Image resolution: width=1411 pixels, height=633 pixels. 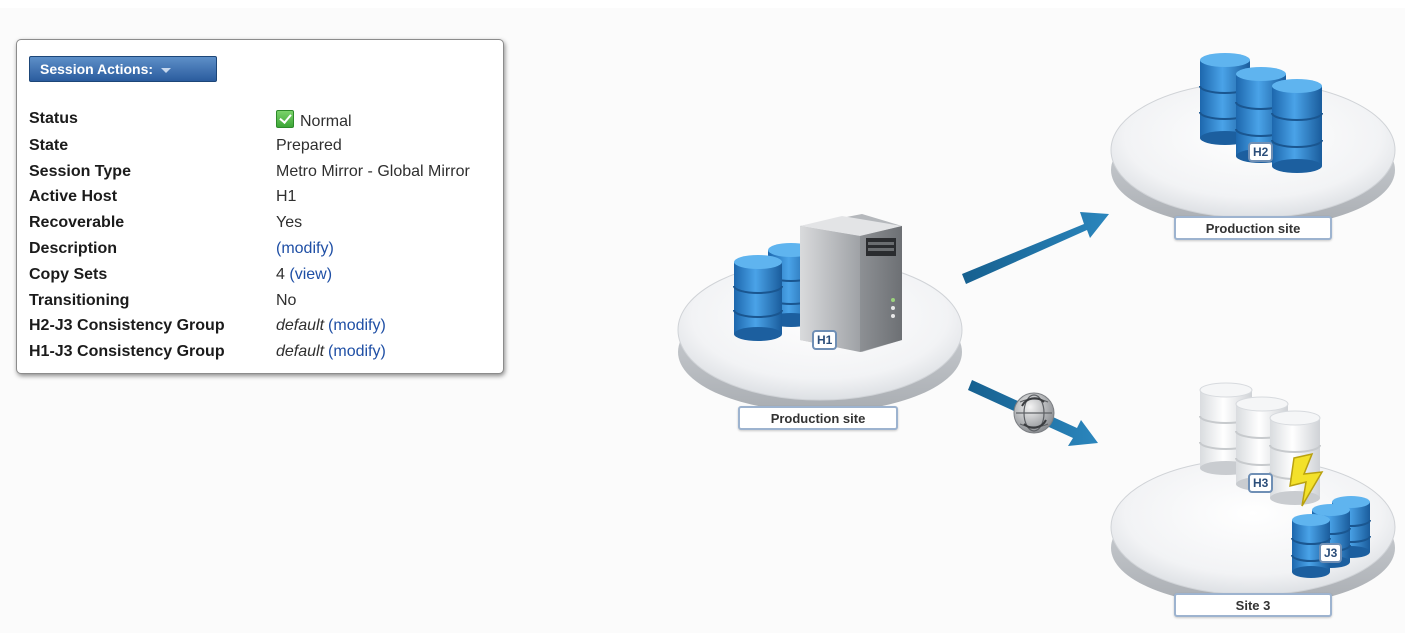 I want to click on site3-label: Site 3, so click(x=1253, y=605).